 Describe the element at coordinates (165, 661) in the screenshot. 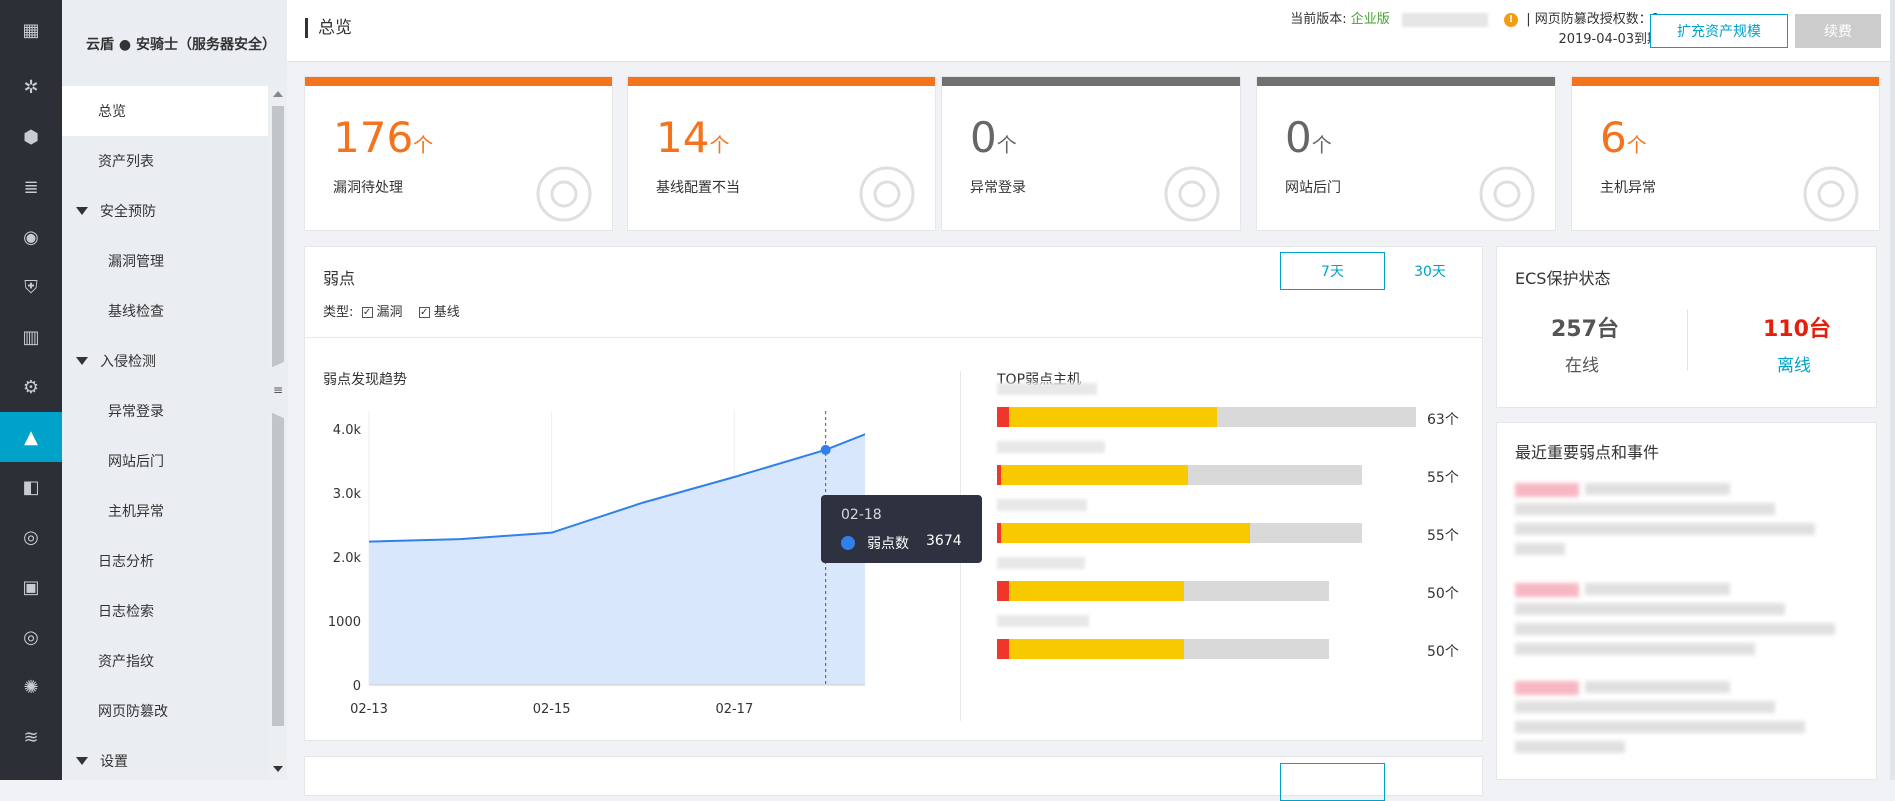

I see `sidebar-item-11: 资产指纹` at that location.